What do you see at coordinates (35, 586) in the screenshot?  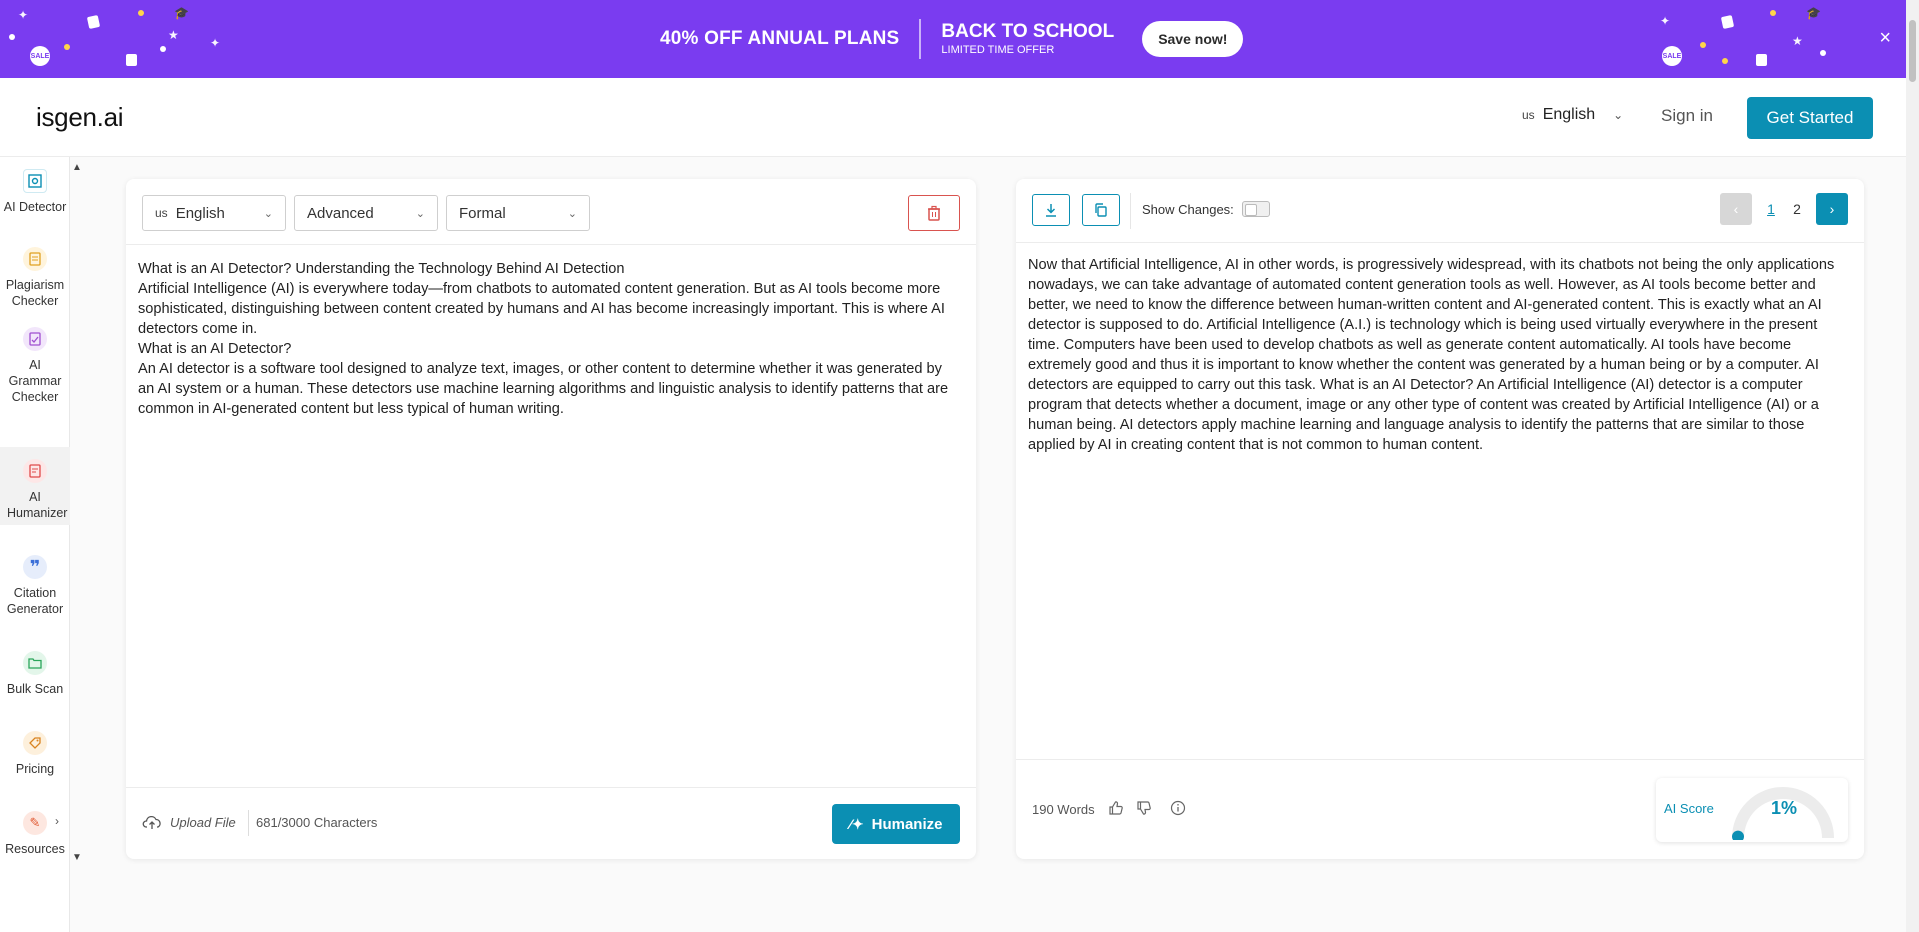 I see `sidebar-item-citation-generator: ❞ Citation Generator` at bounding box center [35, 586].